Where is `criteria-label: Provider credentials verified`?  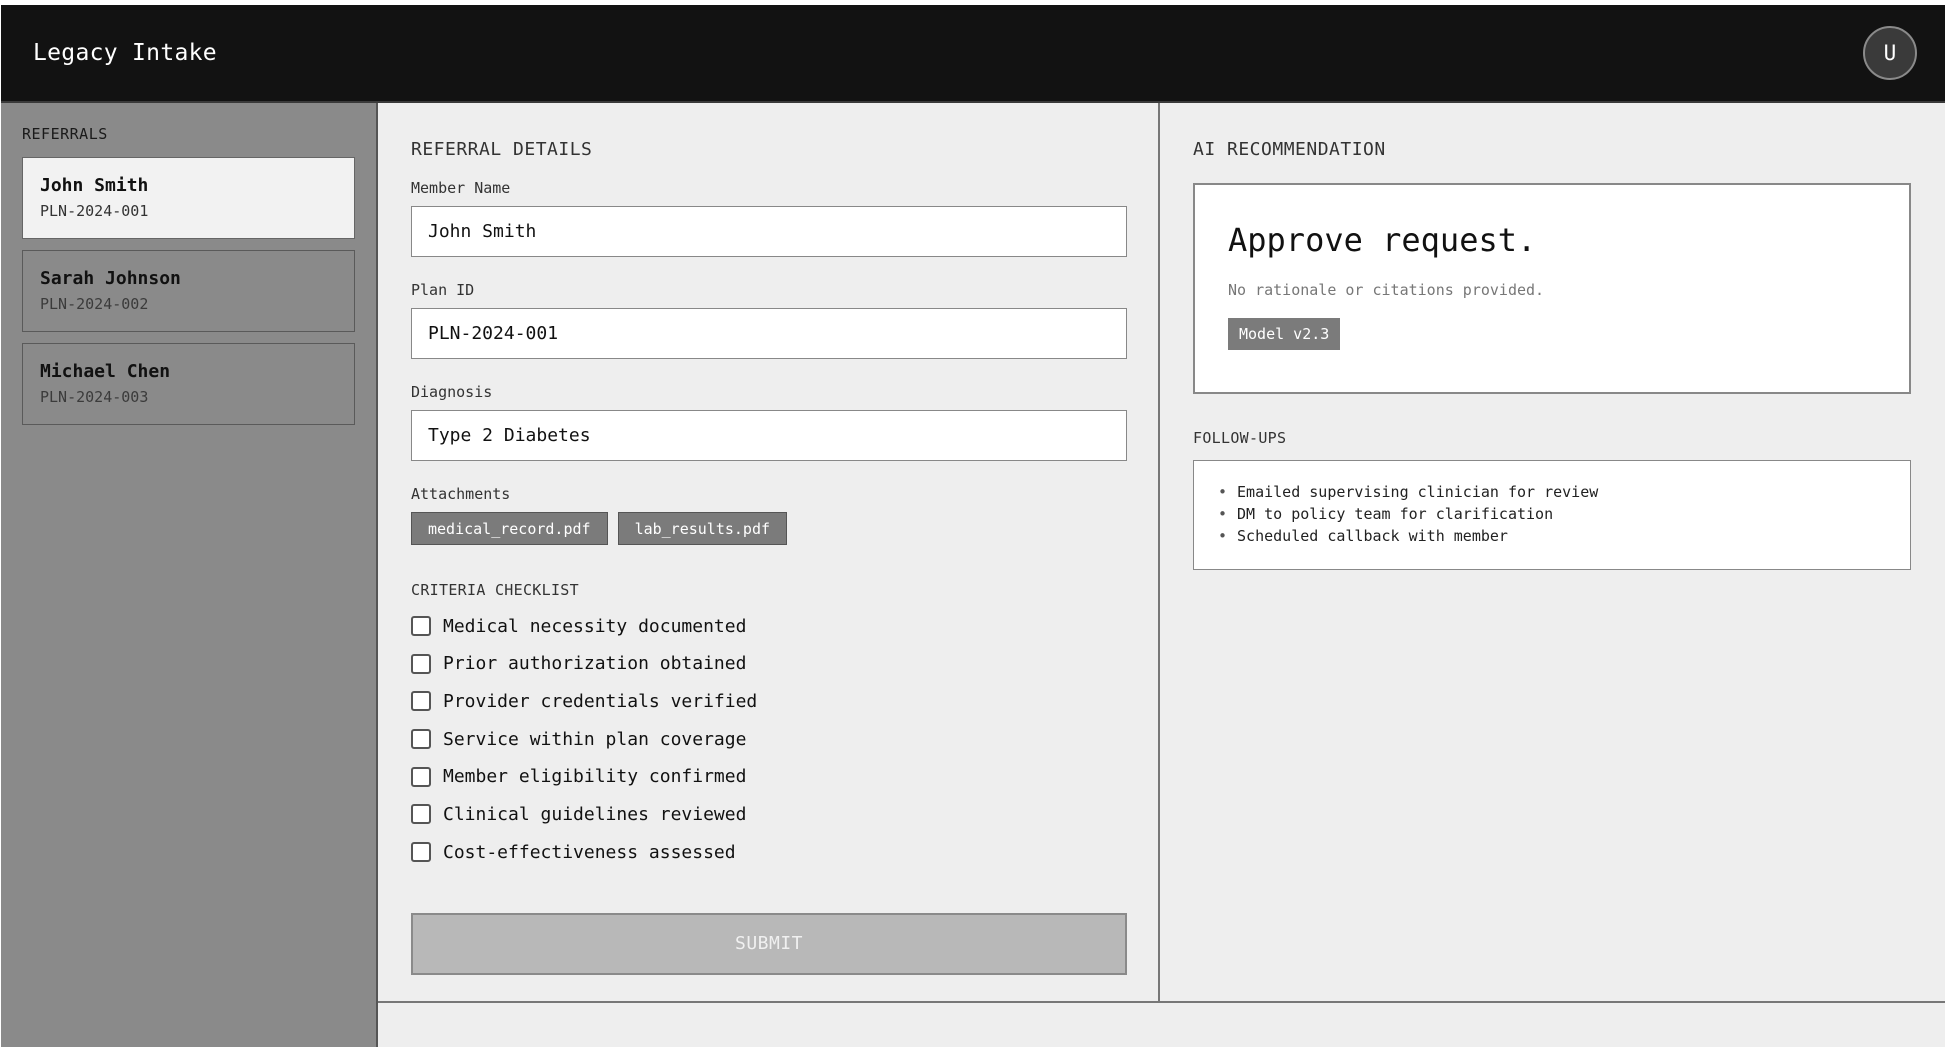
criteria-label: Provider credentials verified is located at coordinates (600, 701).